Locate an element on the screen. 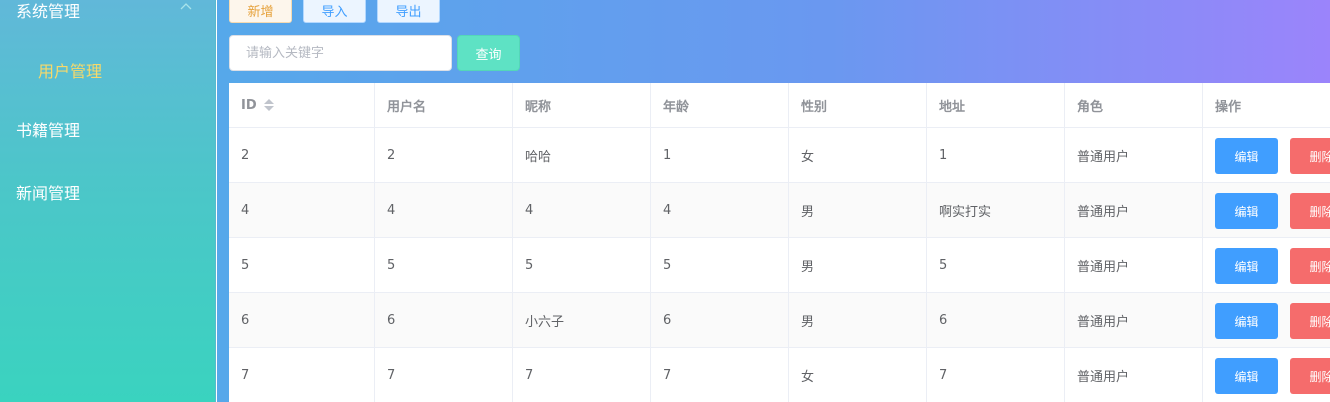 The height and width of the screenshot is (402, 1330). column-header-address: 地址 is located at coordinates (996, 105).